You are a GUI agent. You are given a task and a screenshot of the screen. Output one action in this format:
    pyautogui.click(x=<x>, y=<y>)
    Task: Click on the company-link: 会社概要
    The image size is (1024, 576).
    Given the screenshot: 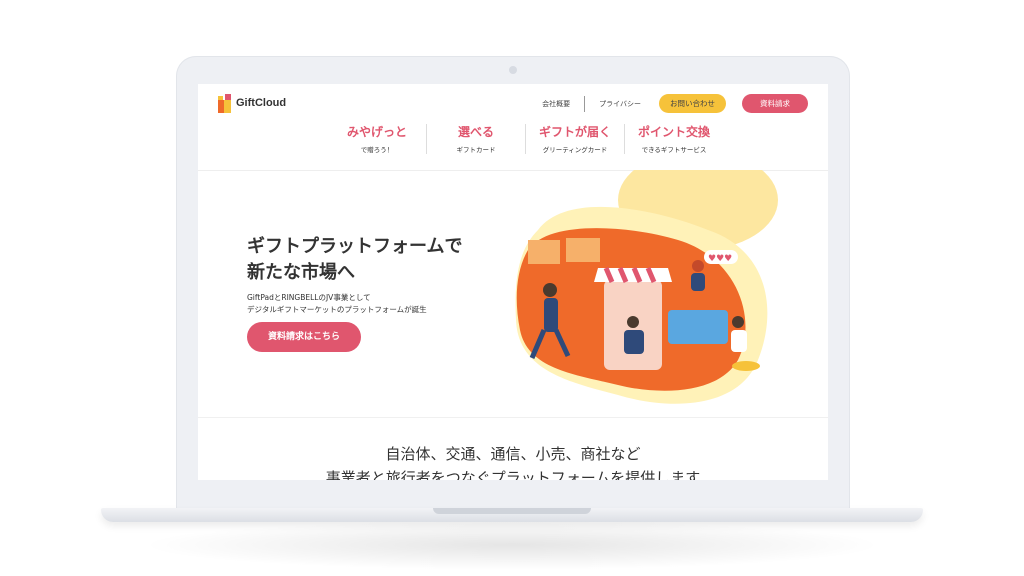 What is the action you would take?
    pyautogui.click(x=556, y=104)
    